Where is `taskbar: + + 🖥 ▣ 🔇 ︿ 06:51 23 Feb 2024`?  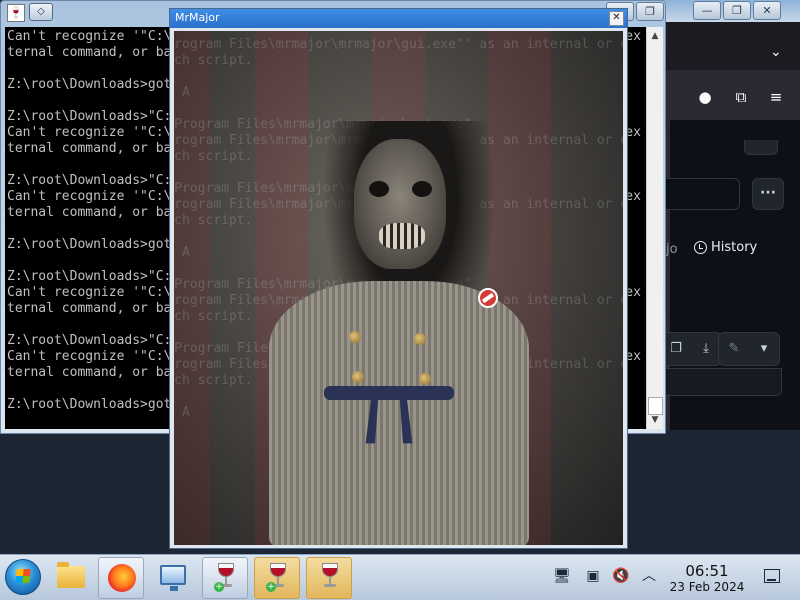 taskbar: + + 🖥 ▣ 🔇 ︿ 06:51 23 Feb 2024 is located at coordinates (400, 577).